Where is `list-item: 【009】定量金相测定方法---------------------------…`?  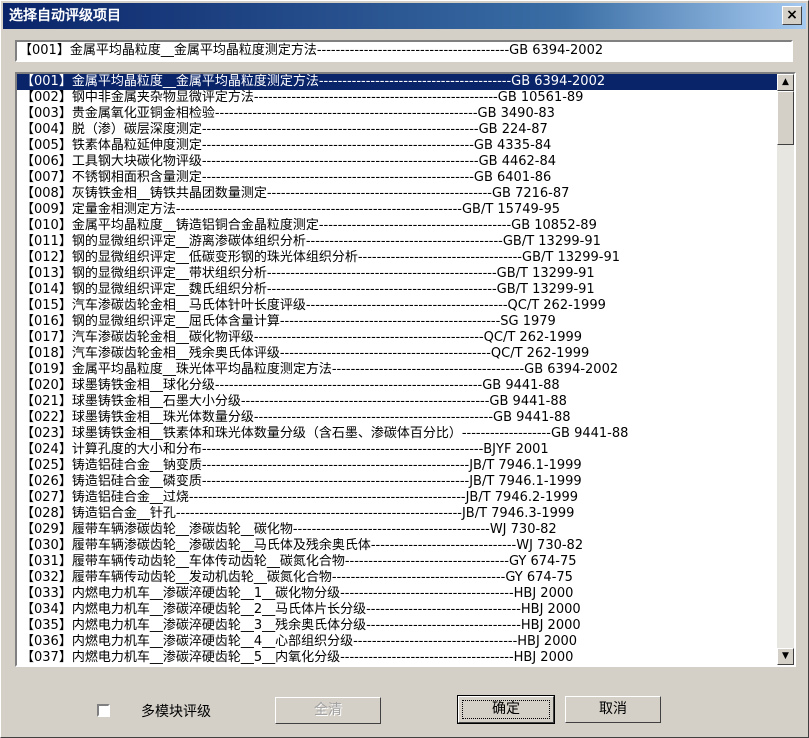 list-item: 【009】定量金相测定方法---------------------------… is located at coordinates (397, 210).